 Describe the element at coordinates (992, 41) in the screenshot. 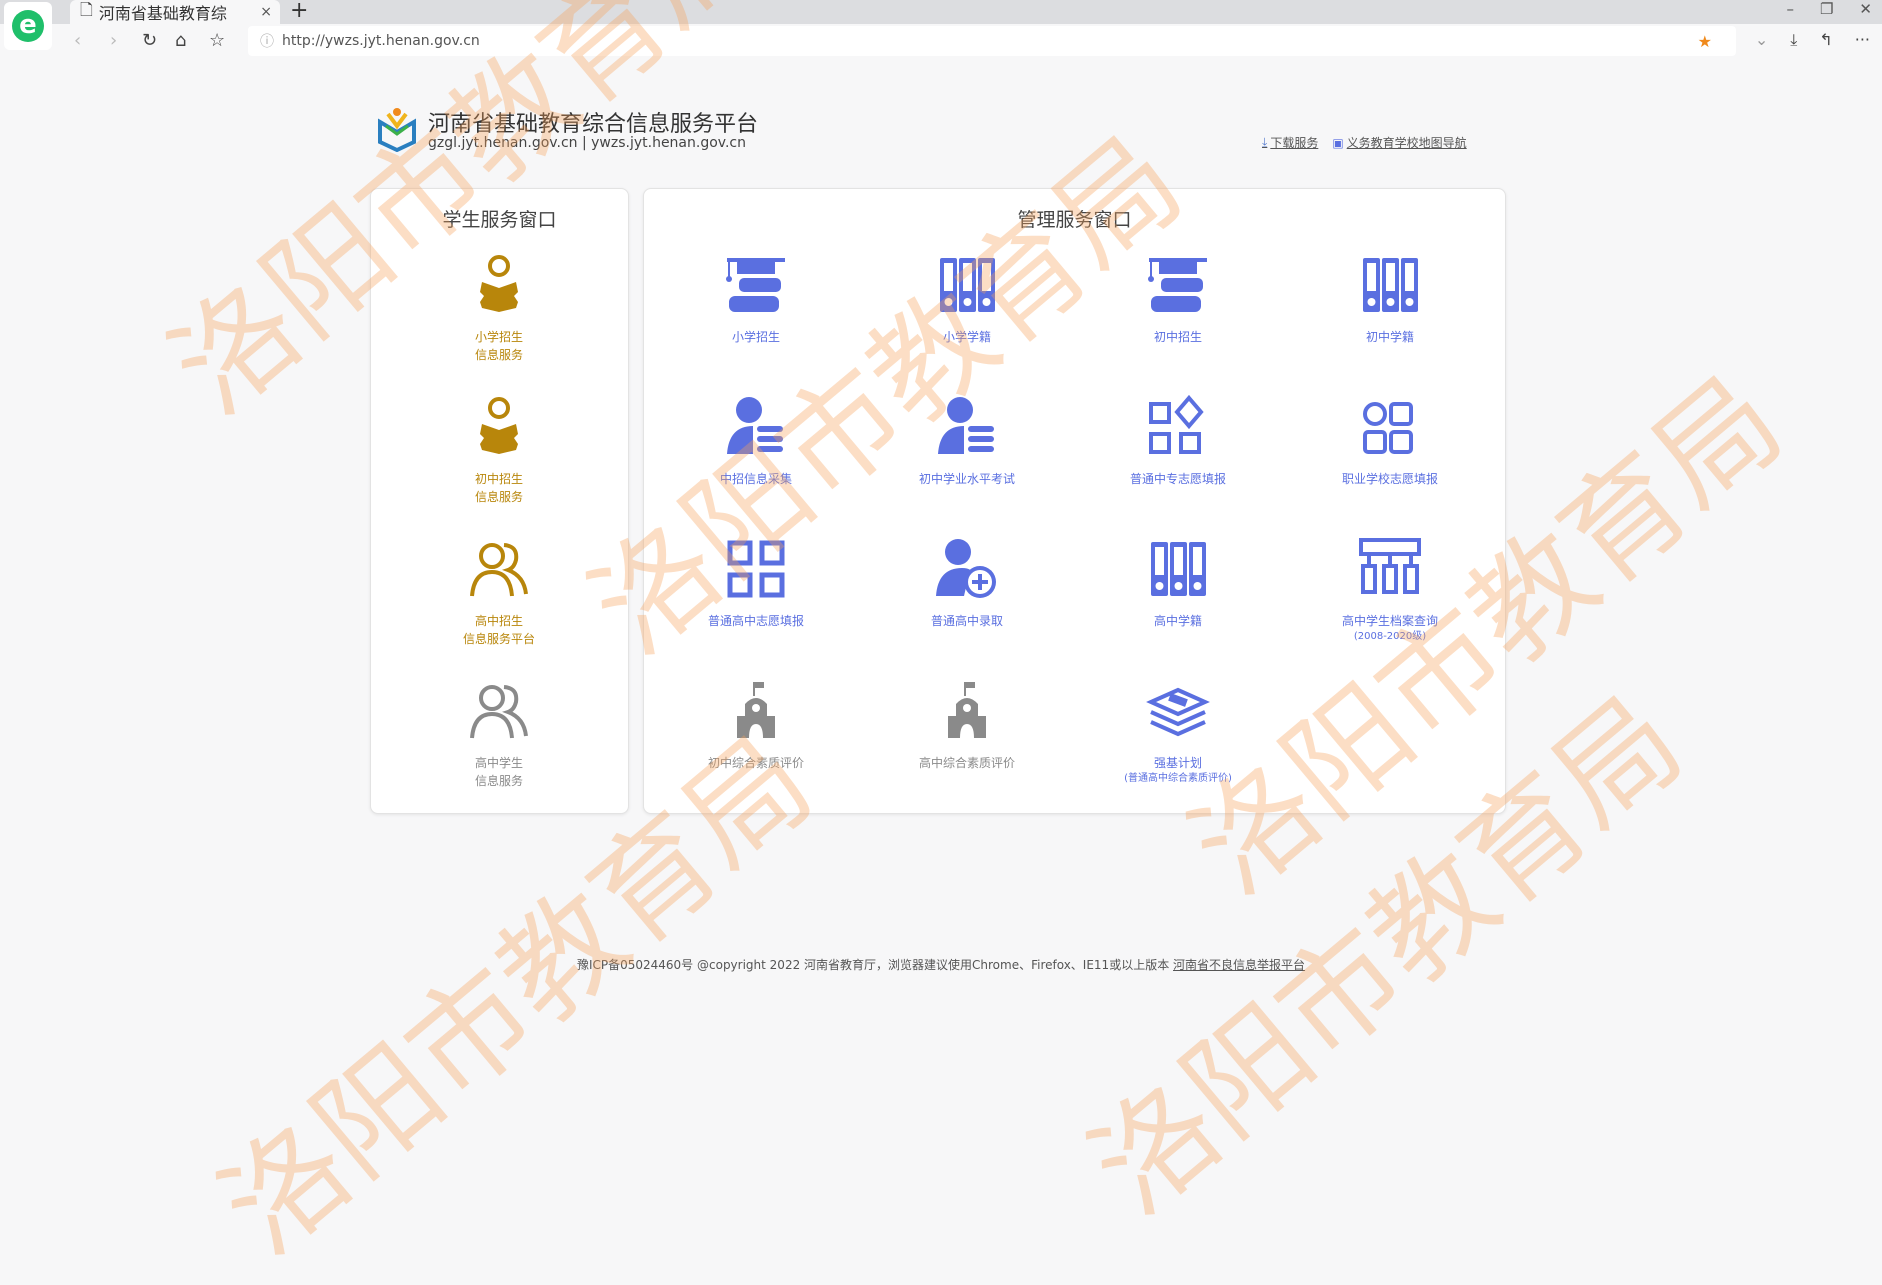

I see `address-bar: ⓘ http://ywzs.jyt.henan.gov.cn ★` at that location.